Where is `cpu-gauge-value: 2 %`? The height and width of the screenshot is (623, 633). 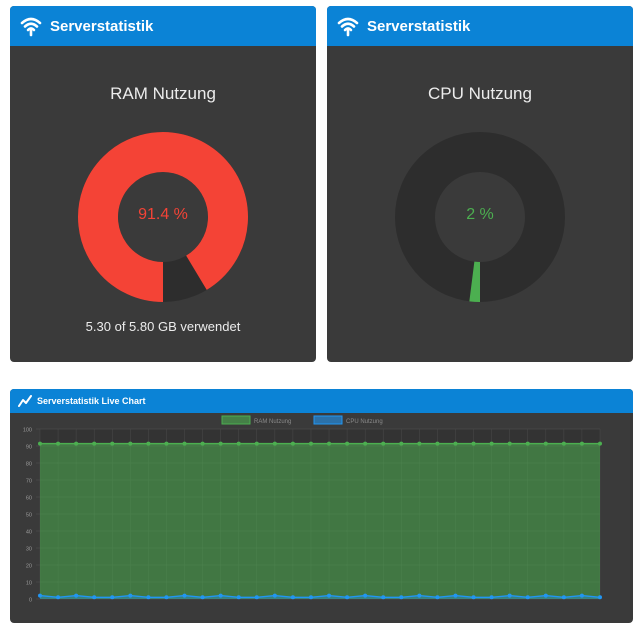 cpu-gauge-value: 2 % is located at coordinates (480, 214).